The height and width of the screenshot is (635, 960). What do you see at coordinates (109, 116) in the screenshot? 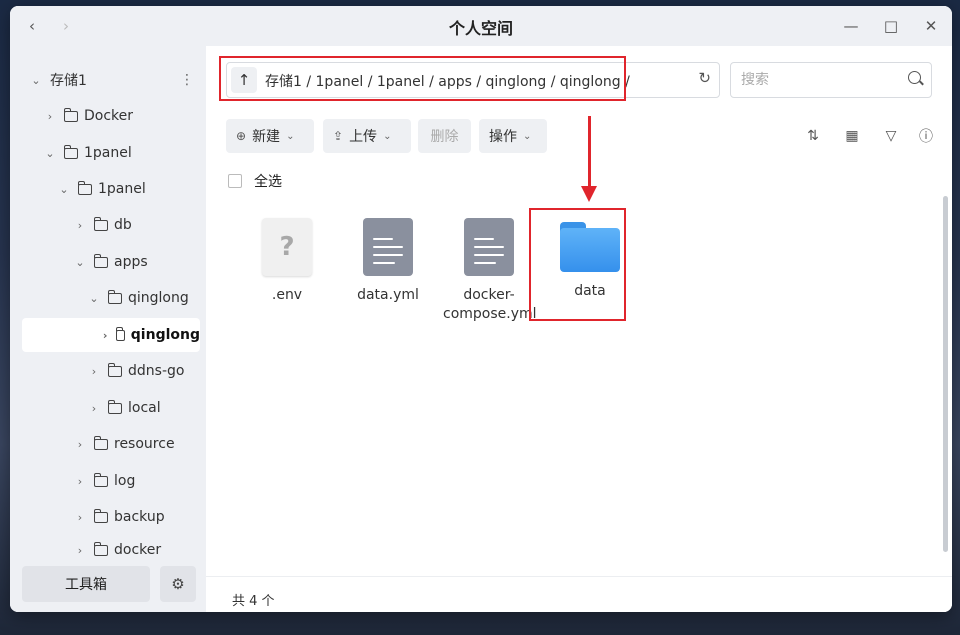
I see `sidebar-item-label: Docker` at bounding box center [109, 116].